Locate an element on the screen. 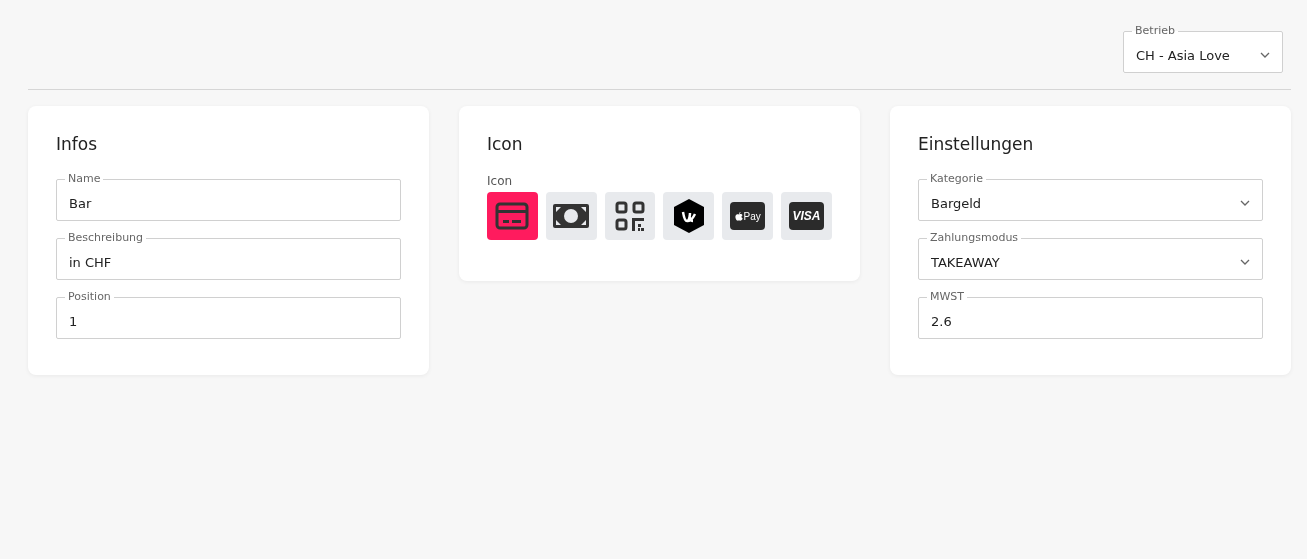 The width and height of the screenshot is (1307, 559). input-field: Name Bar is located at coordinates (228, 196).